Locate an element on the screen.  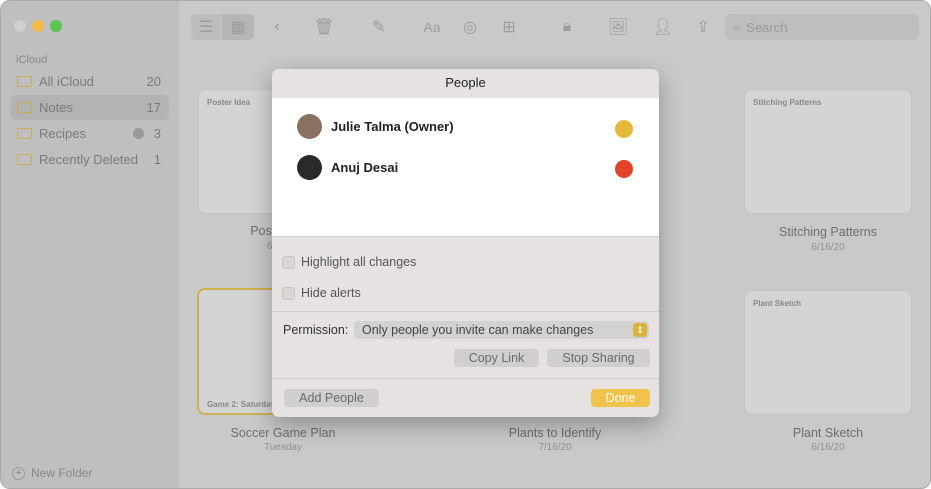
collaborate-icon: 👤︎ is located at coordinates (663, 27).